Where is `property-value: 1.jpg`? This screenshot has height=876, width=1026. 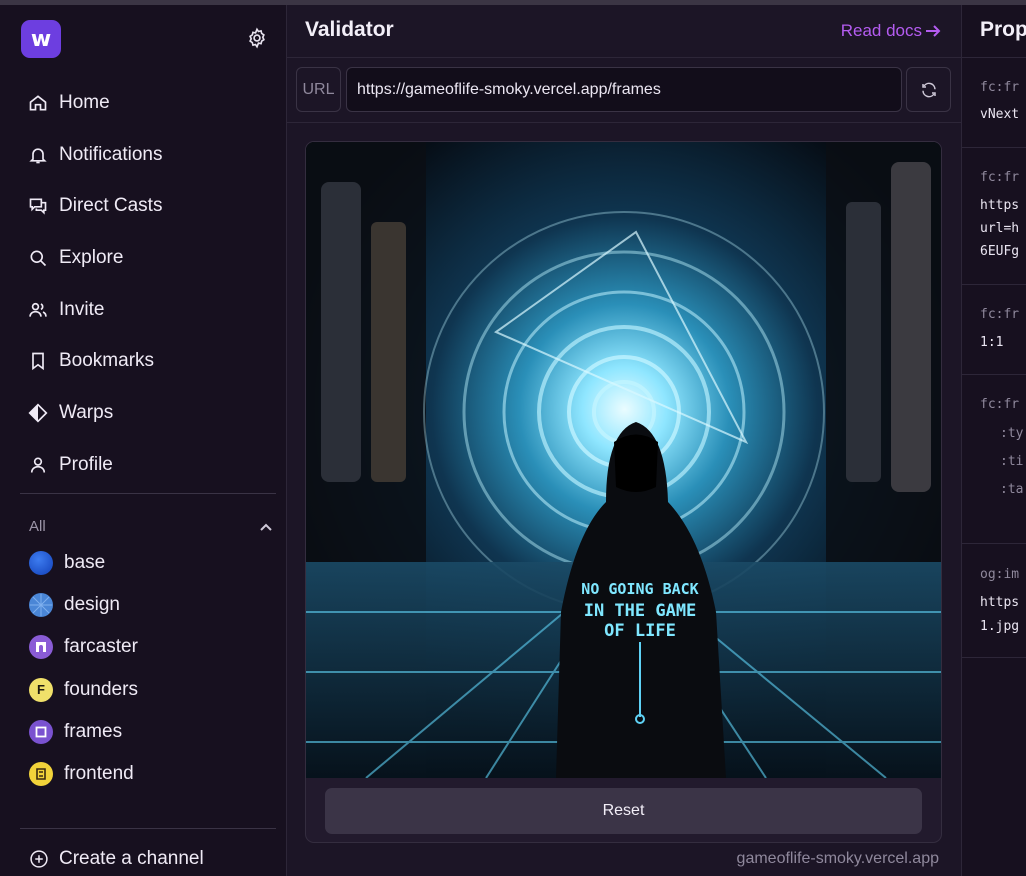 property-value: 1.jpg is located at coordinates (1000, 626).